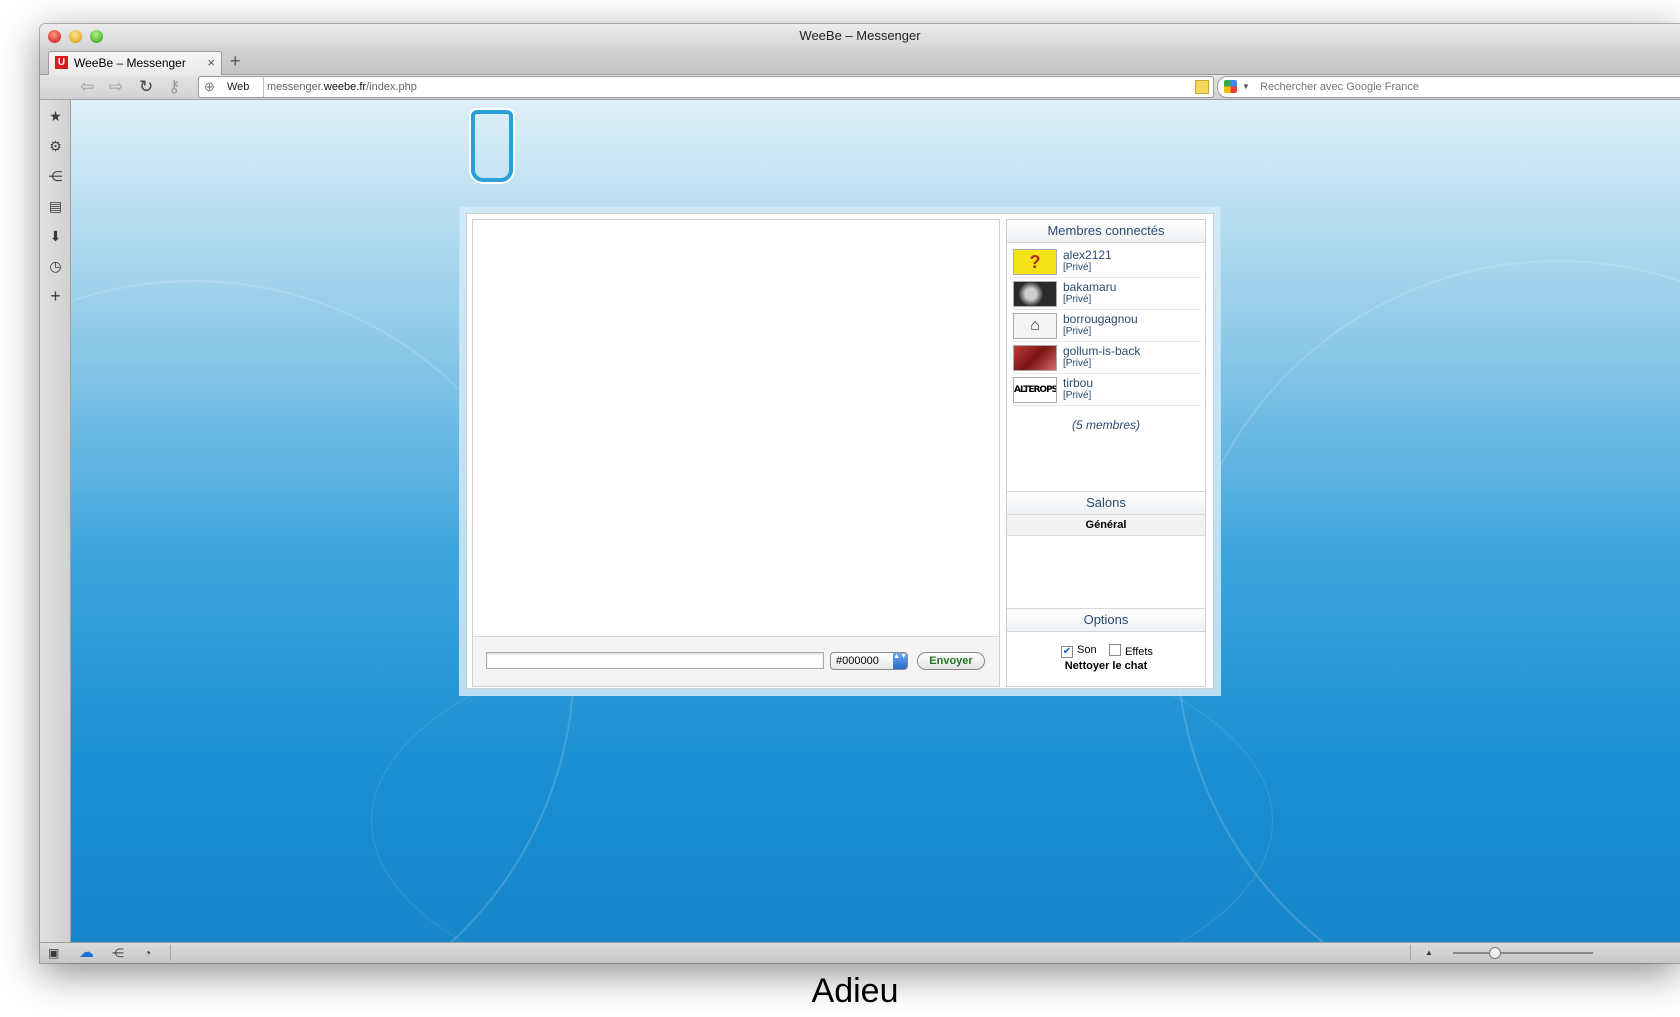 Image resolution: width=1680 pixels, height=1017 pixels. I want to click on room-item-general: Général, so click(1106, 525).